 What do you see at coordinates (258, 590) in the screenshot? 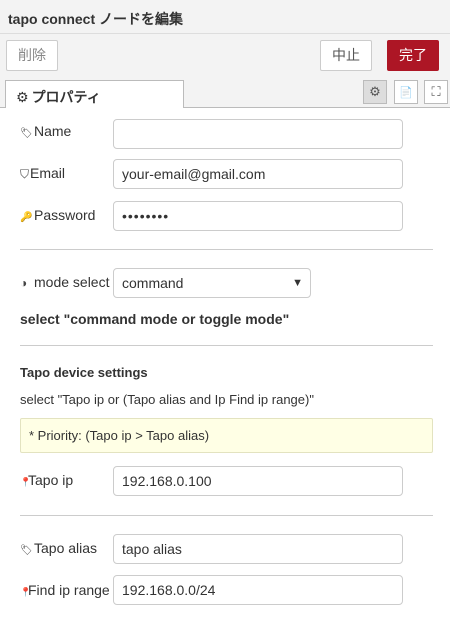
I see `find-ip-range-input: 192.168.0.0/24` at bounding box center [258, 590].